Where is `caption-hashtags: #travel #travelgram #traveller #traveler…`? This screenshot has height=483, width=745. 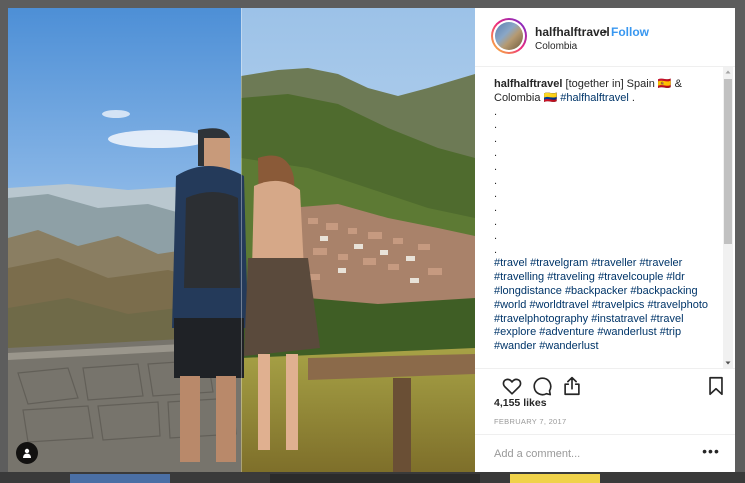 caption-hashtags: #travel #travelgram #traveller #traveler… is located at coordinates (605, 305).